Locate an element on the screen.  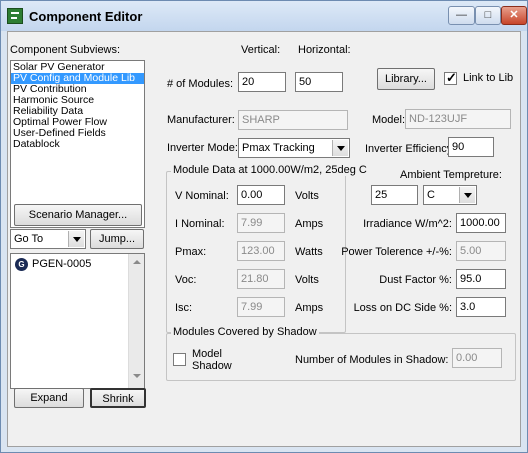
close-icon: ✕ is located at coordinates (514, 15).